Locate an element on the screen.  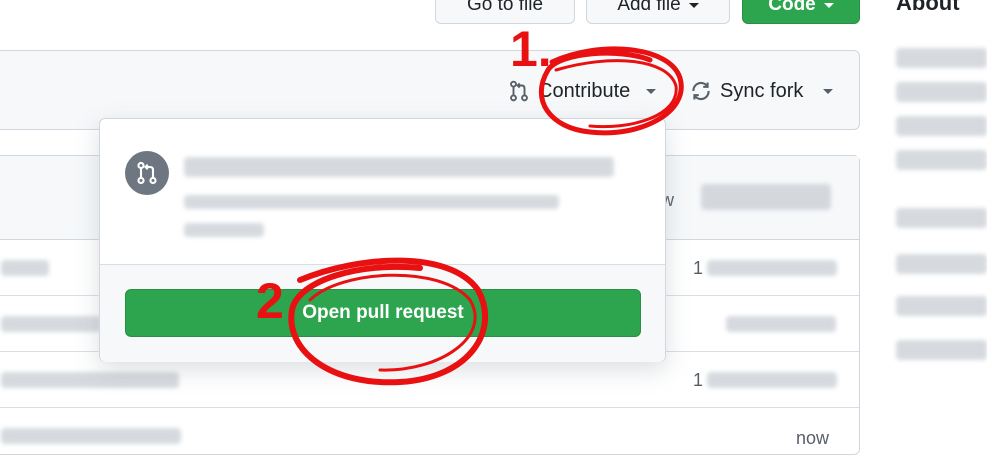
sync-fork-label: Sync fork is located at coordinates (762, 90).